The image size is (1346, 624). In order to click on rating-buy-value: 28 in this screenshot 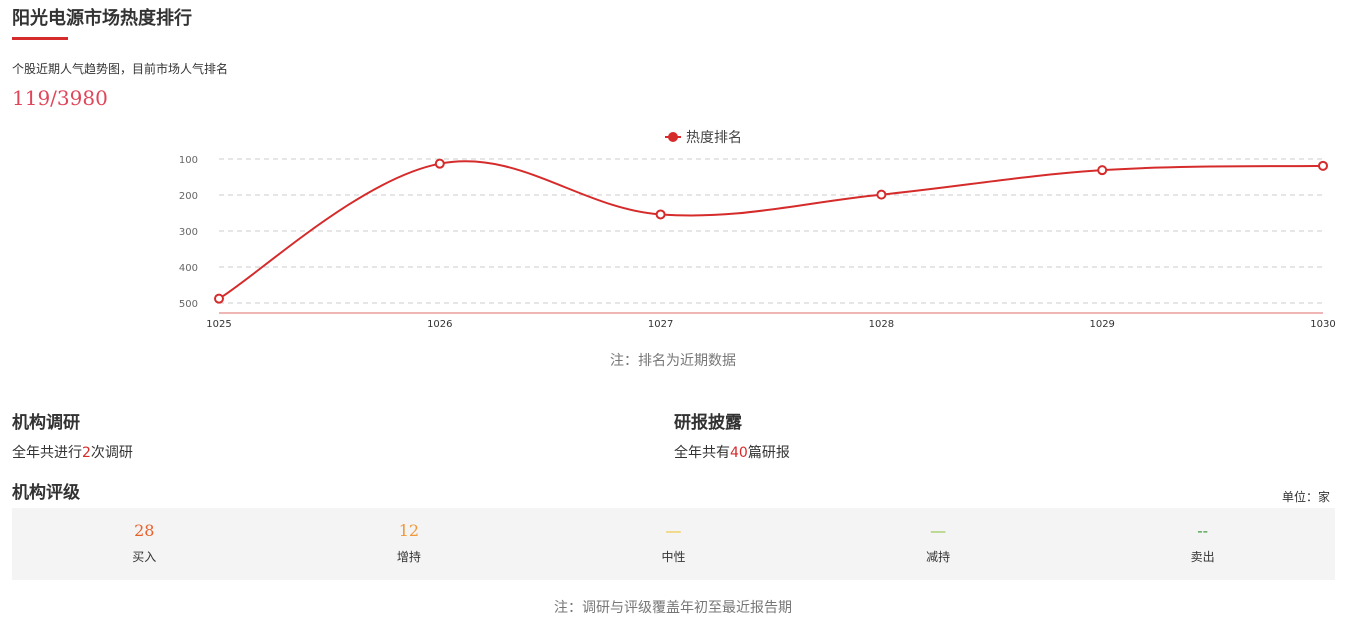, I will do `click(144, 530)`.